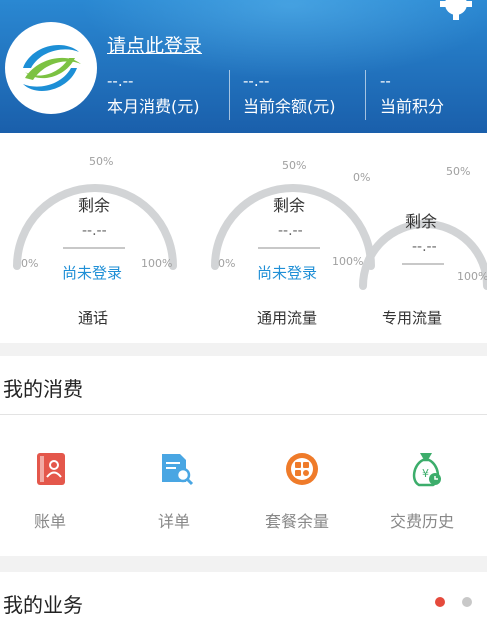  I want to click on data-remaining-label: 剩余, so click(289, 205).